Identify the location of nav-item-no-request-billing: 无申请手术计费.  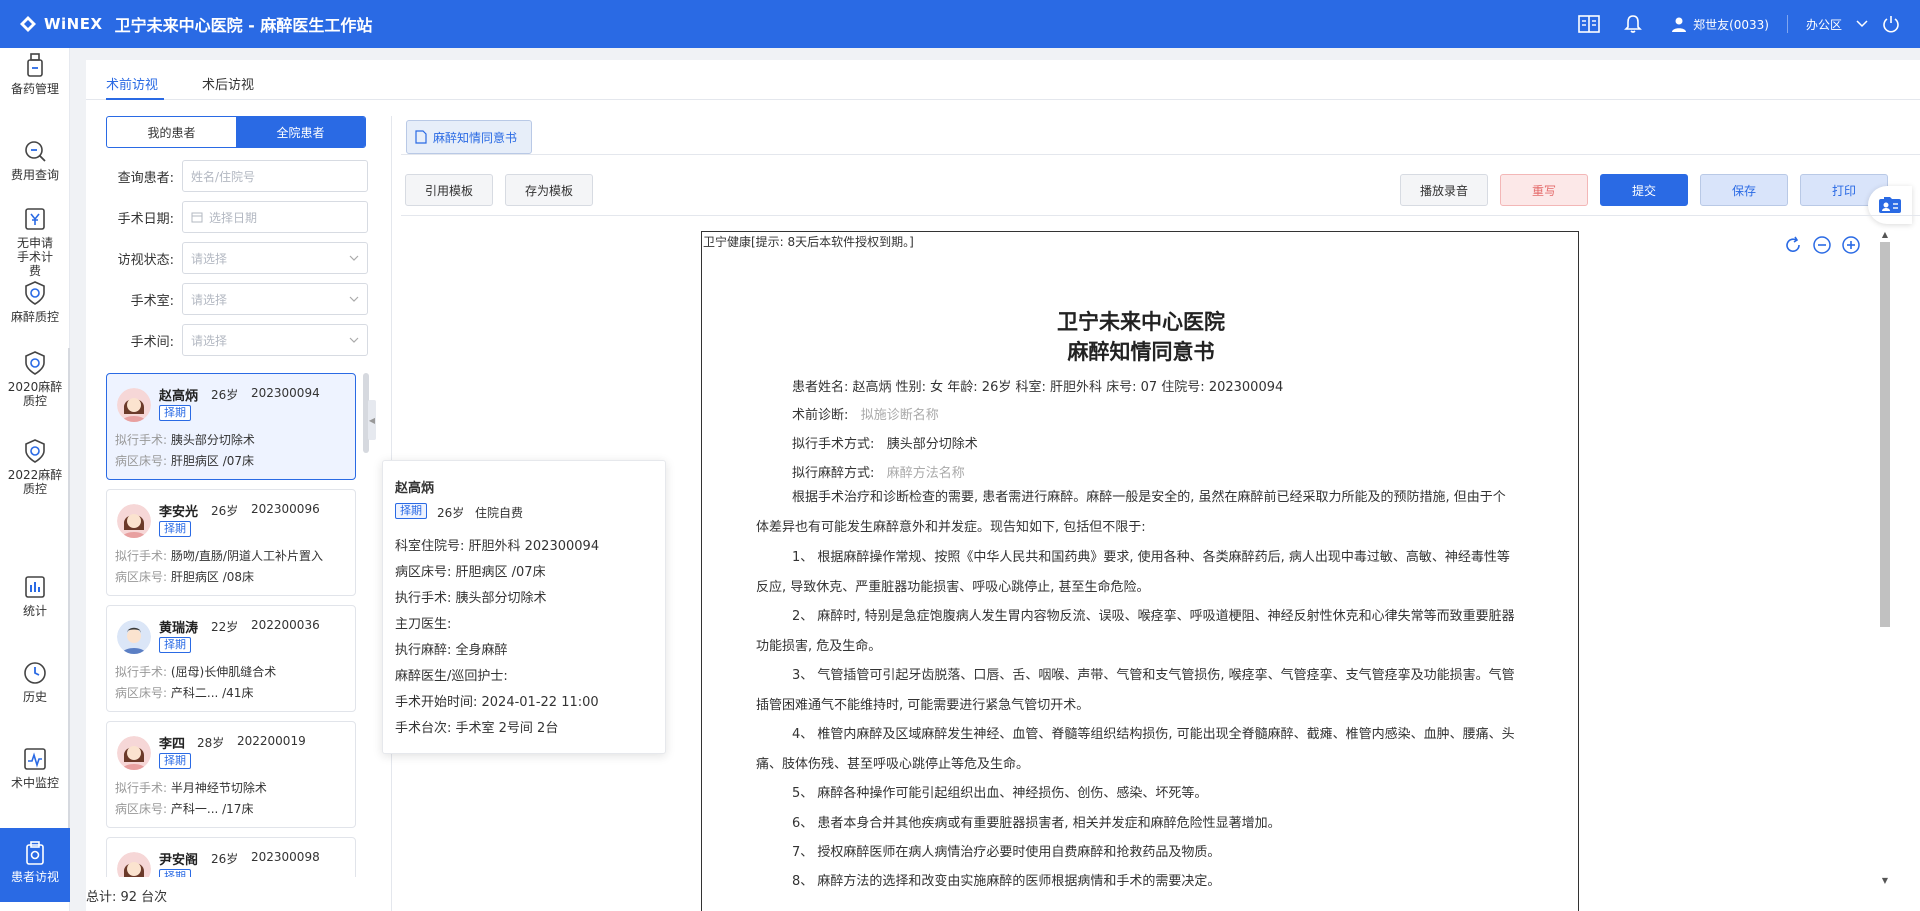
(35, 242).